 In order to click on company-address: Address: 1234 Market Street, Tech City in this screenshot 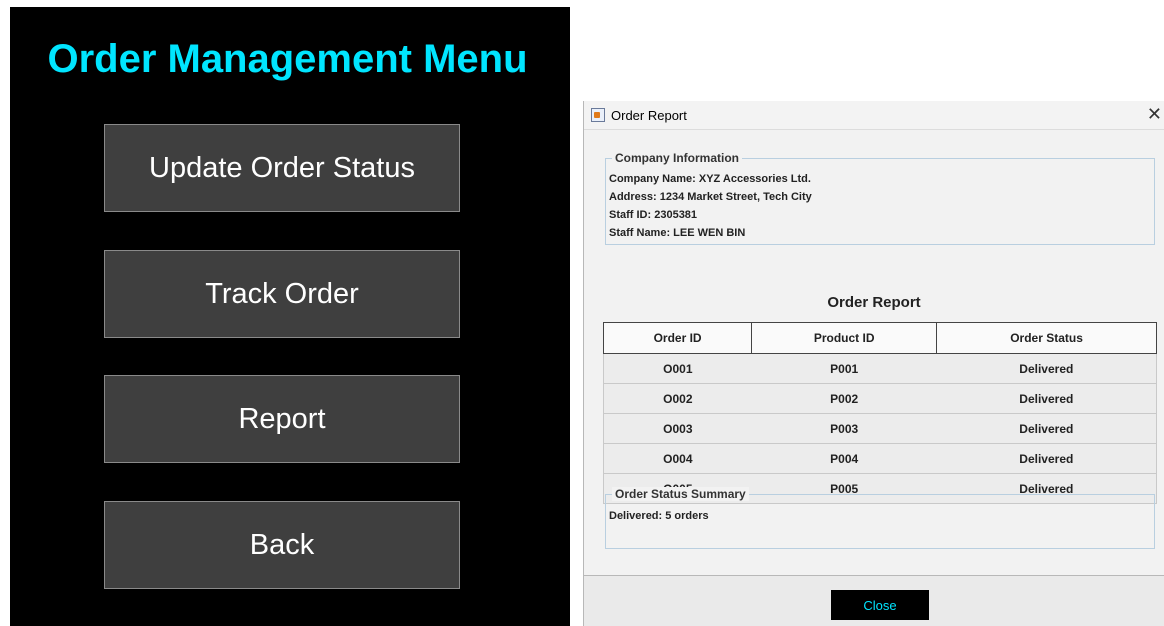, I will do `click(710, 197)`.